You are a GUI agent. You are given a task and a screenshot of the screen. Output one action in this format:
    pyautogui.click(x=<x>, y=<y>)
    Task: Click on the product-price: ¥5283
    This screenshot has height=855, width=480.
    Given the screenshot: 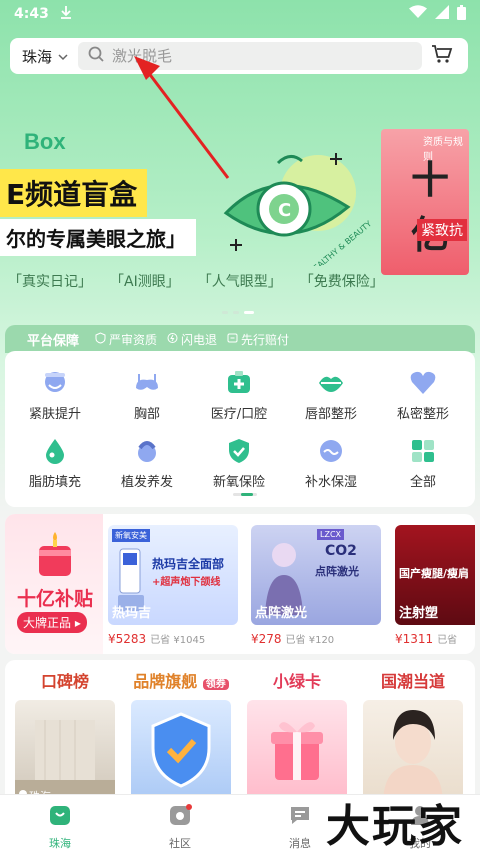 What is the action you would take?
    pyautogui.click(x=127, y=639)
    